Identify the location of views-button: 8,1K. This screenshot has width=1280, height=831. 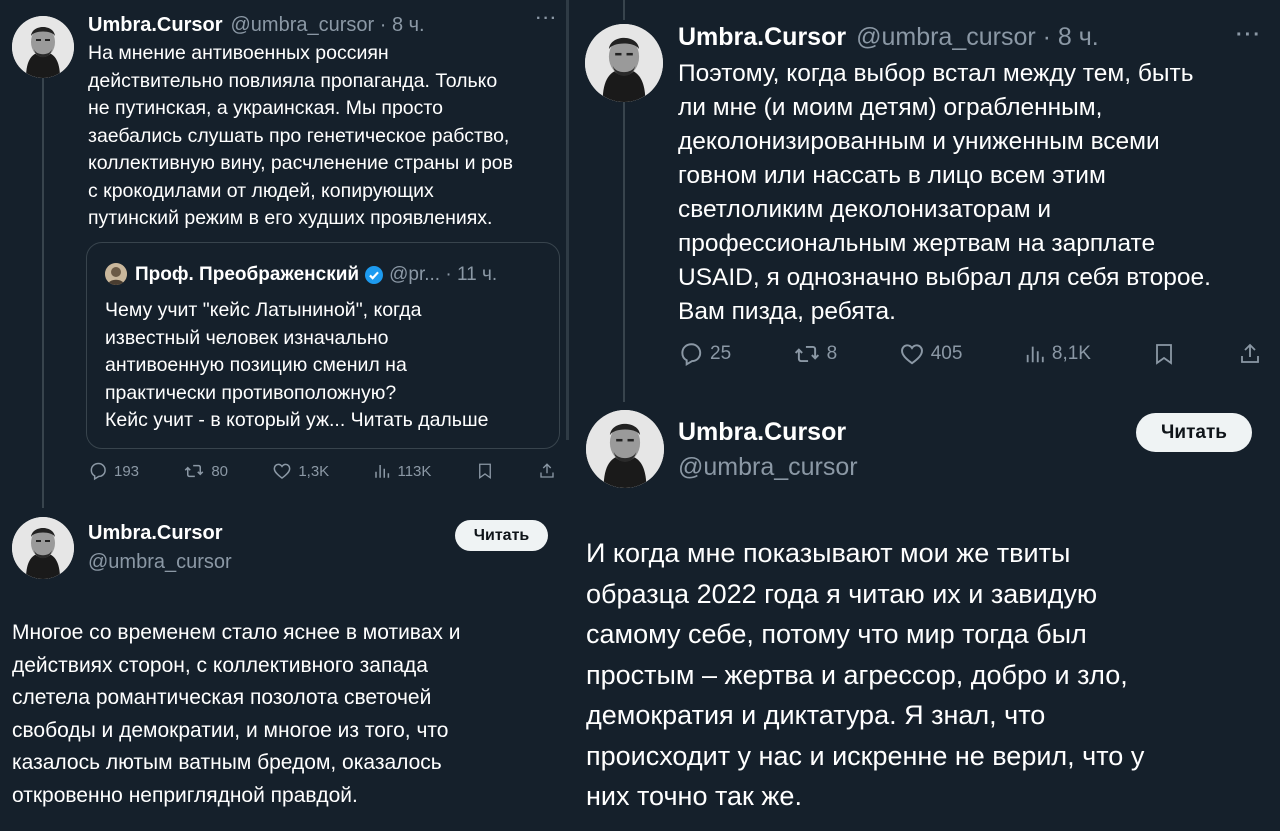
(1057, 354).